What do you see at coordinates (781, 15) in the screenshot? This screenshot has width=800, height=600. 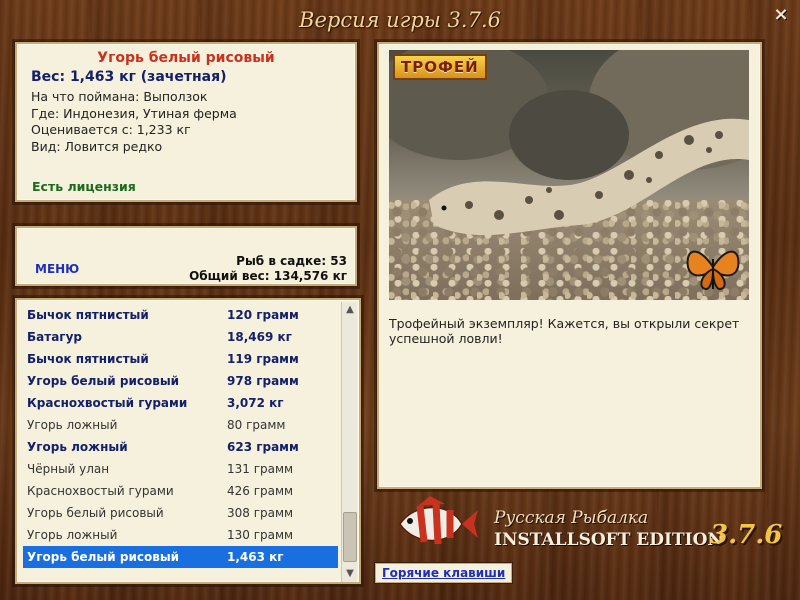 I see `close-button: ×` at bounding box center [781, 15].